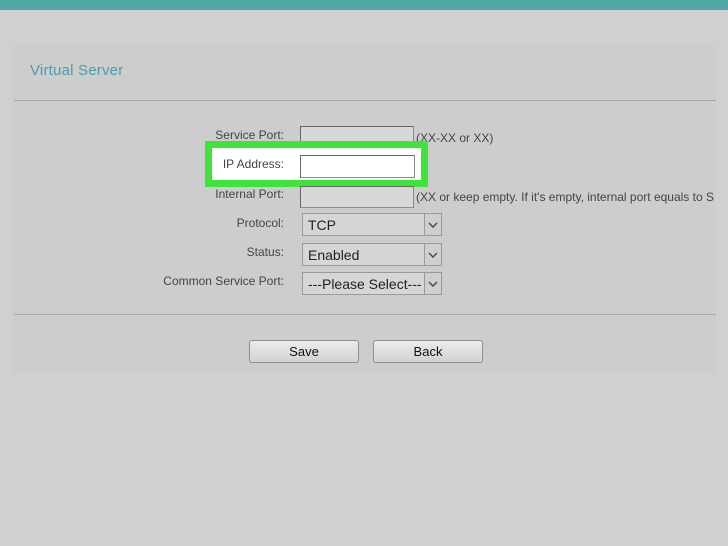  I want to click on common-service-port-label: Common Service Port:, so click(223, 281).